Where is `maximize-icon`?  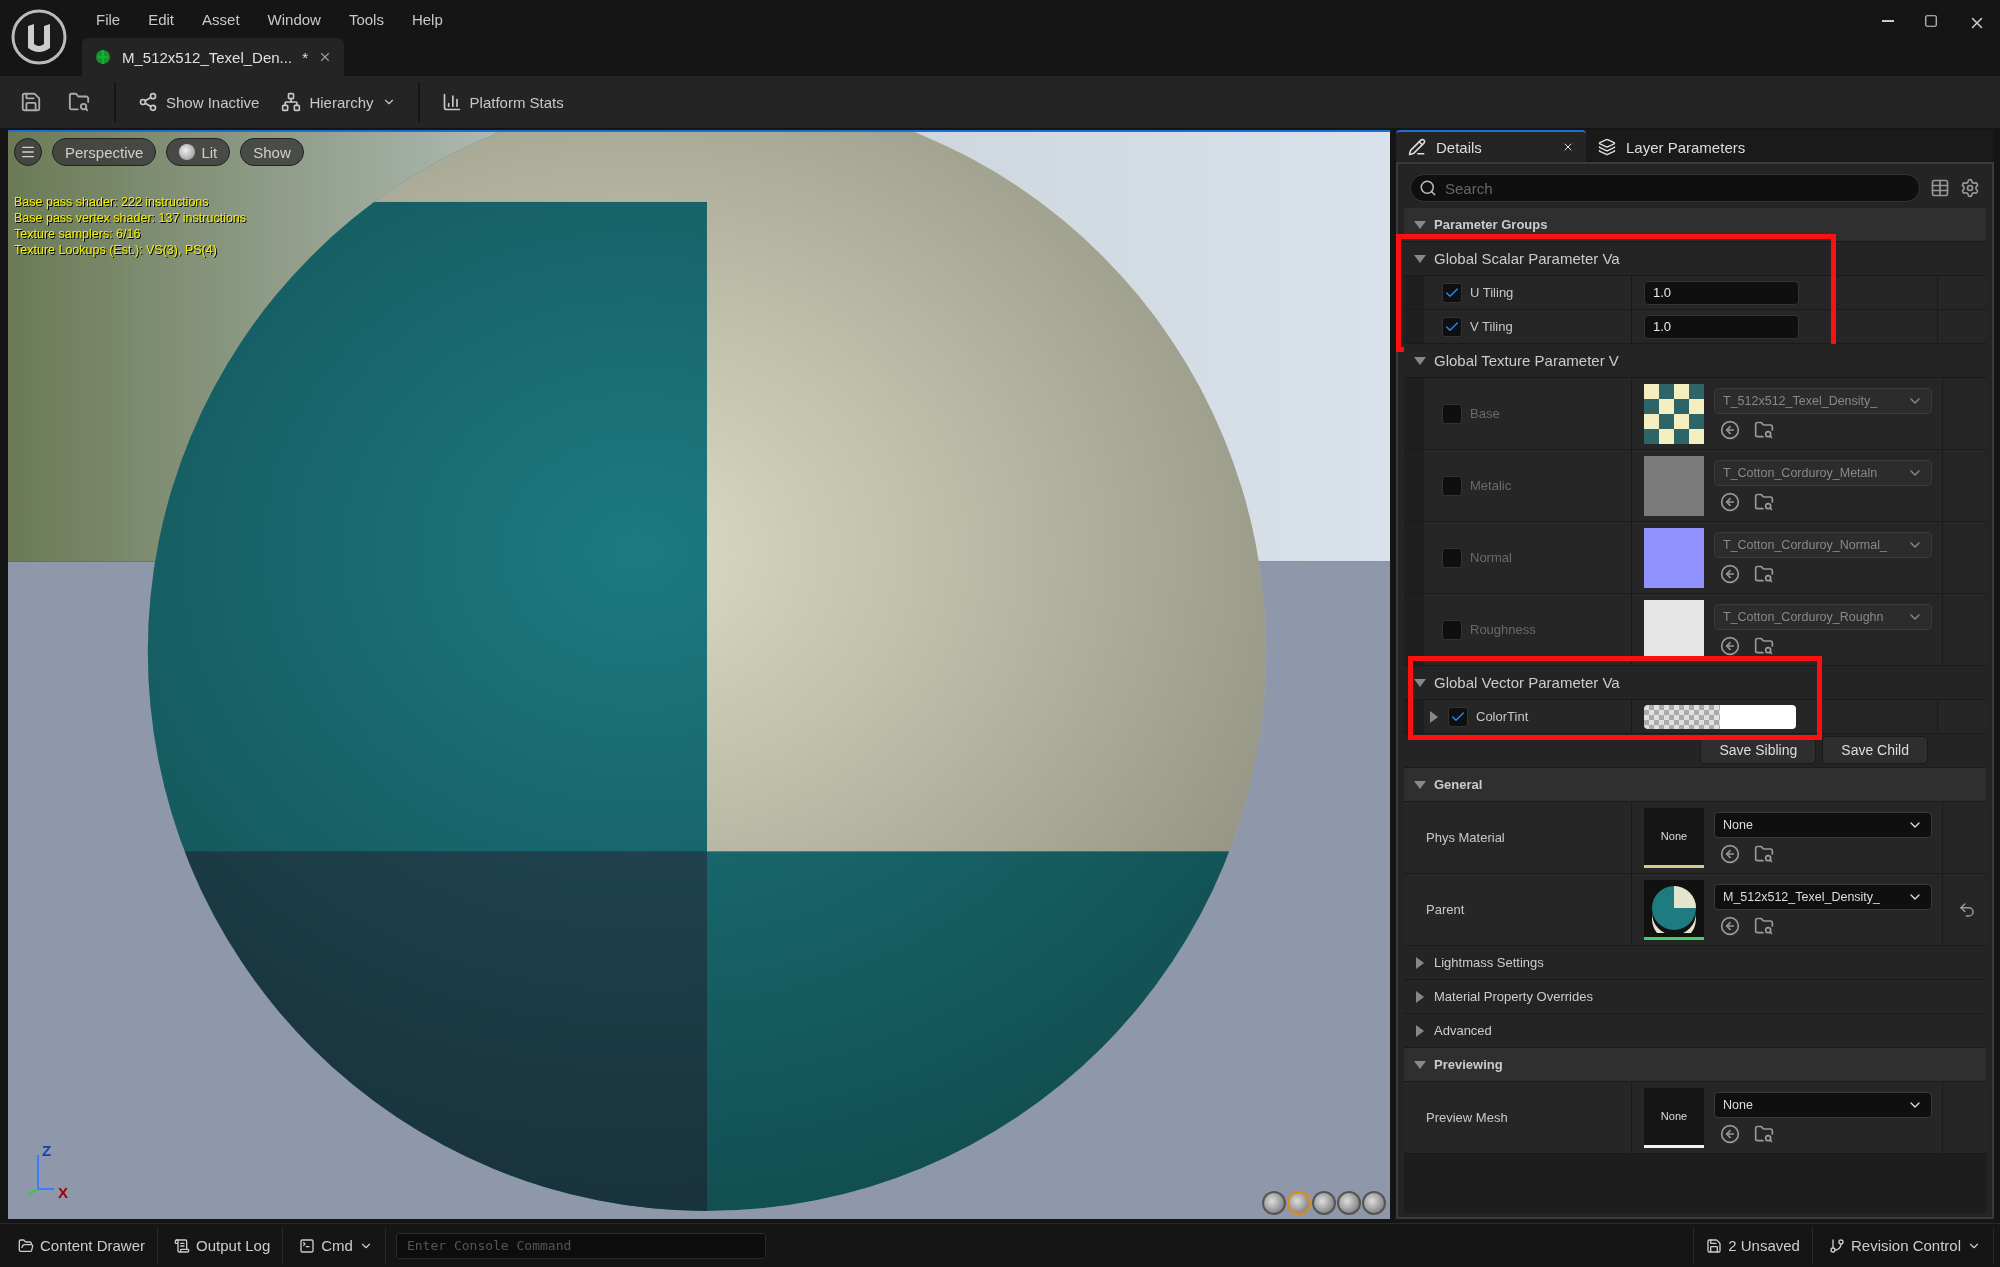
maximize-icon is located at coordinates (1931, 21).